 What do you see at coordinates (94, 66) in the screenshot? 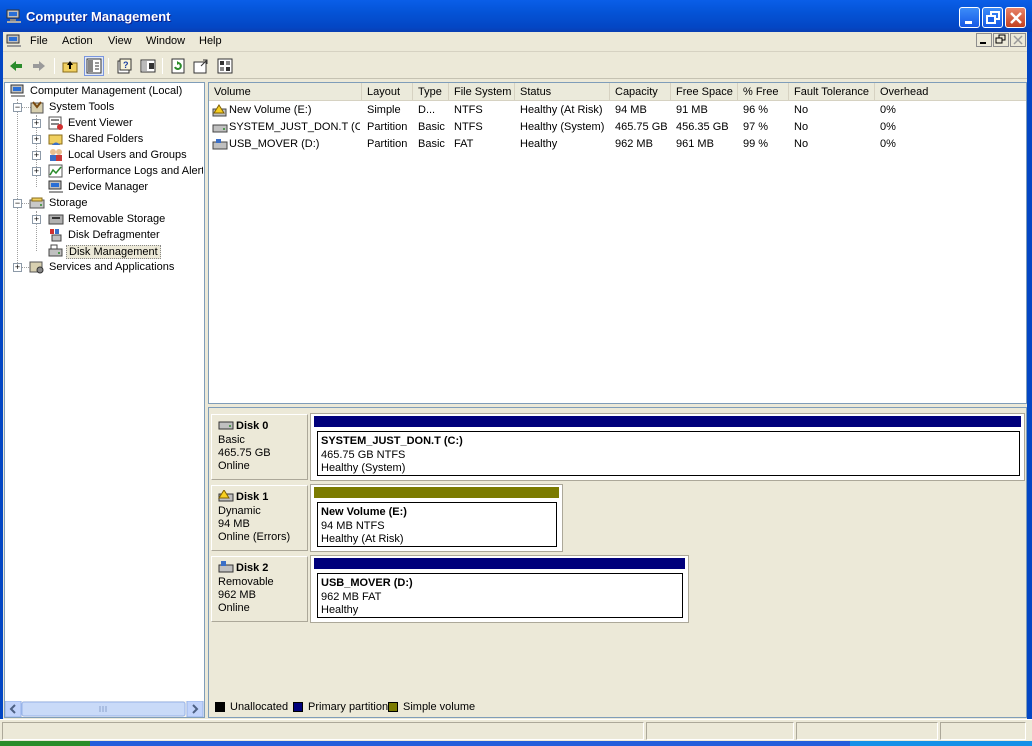
I see `show-hide-tree-button` at bounding box center [94, 66].